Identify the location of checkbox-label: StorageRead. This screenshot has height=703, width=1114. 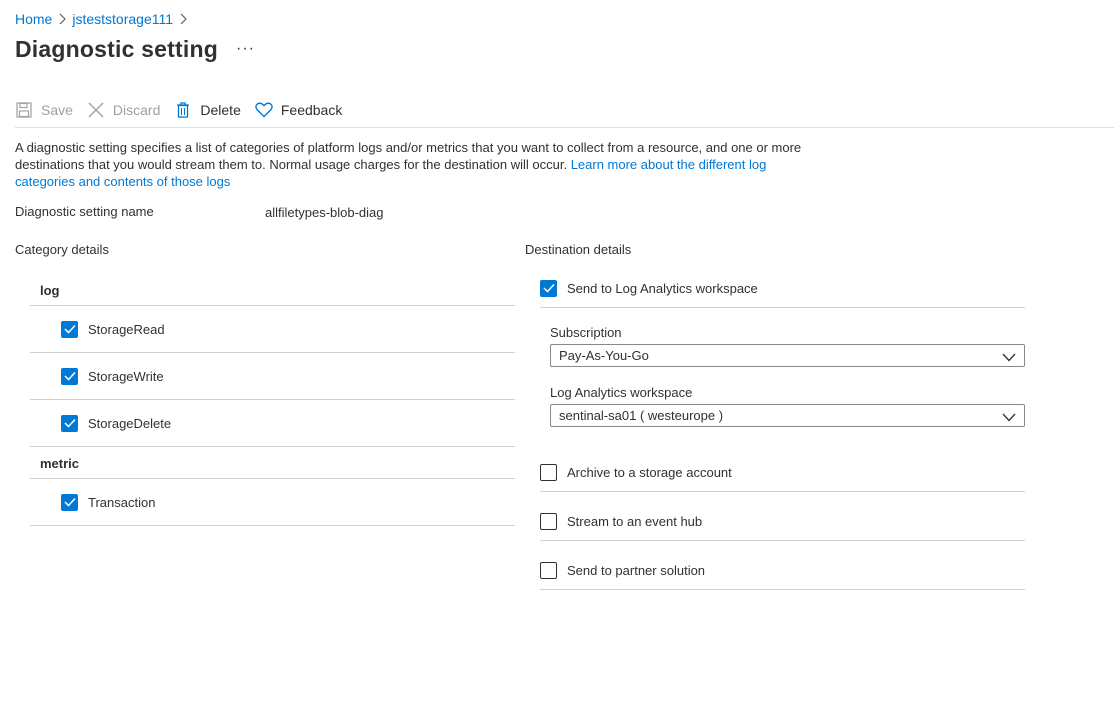
(126, 329).